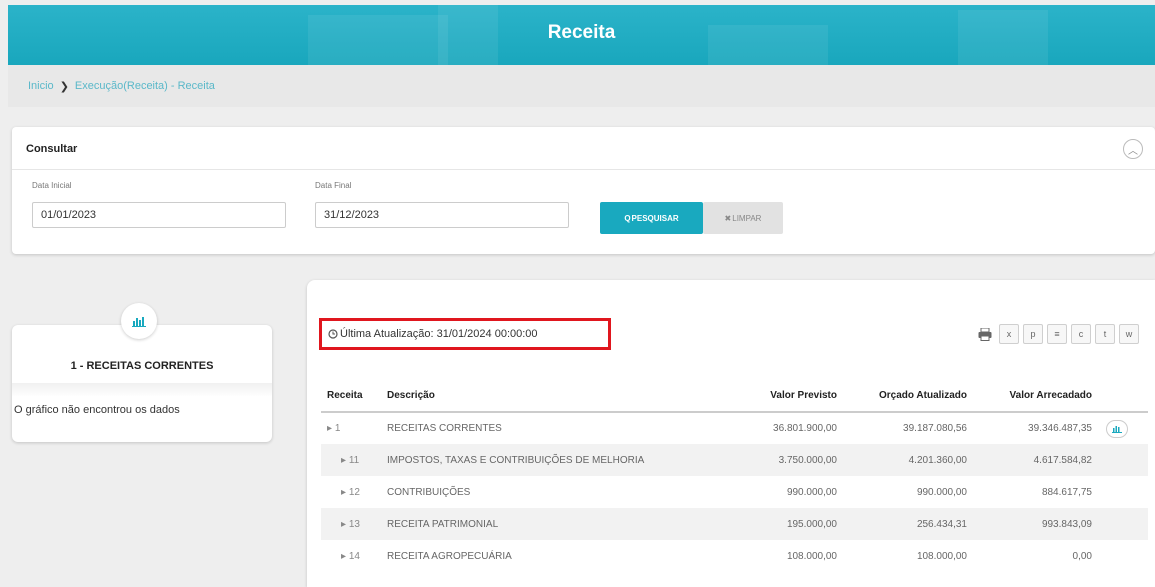 The width and height of the screenshot is (1155, 587). What do you see at coordinates (1029, 396) in the screenshot?
I see `col-valor-arrecadado: Valor Arrecadado` at bounding box center [1029, 396].